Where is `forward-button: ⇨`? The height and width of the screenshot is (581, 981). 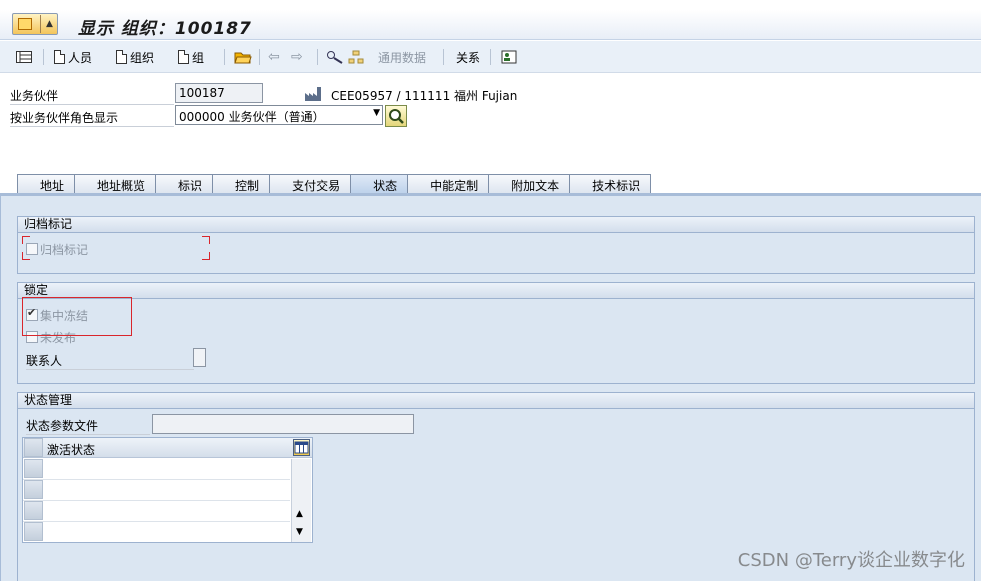
forward-button: ⇨ is located at coordinates (297, 57).